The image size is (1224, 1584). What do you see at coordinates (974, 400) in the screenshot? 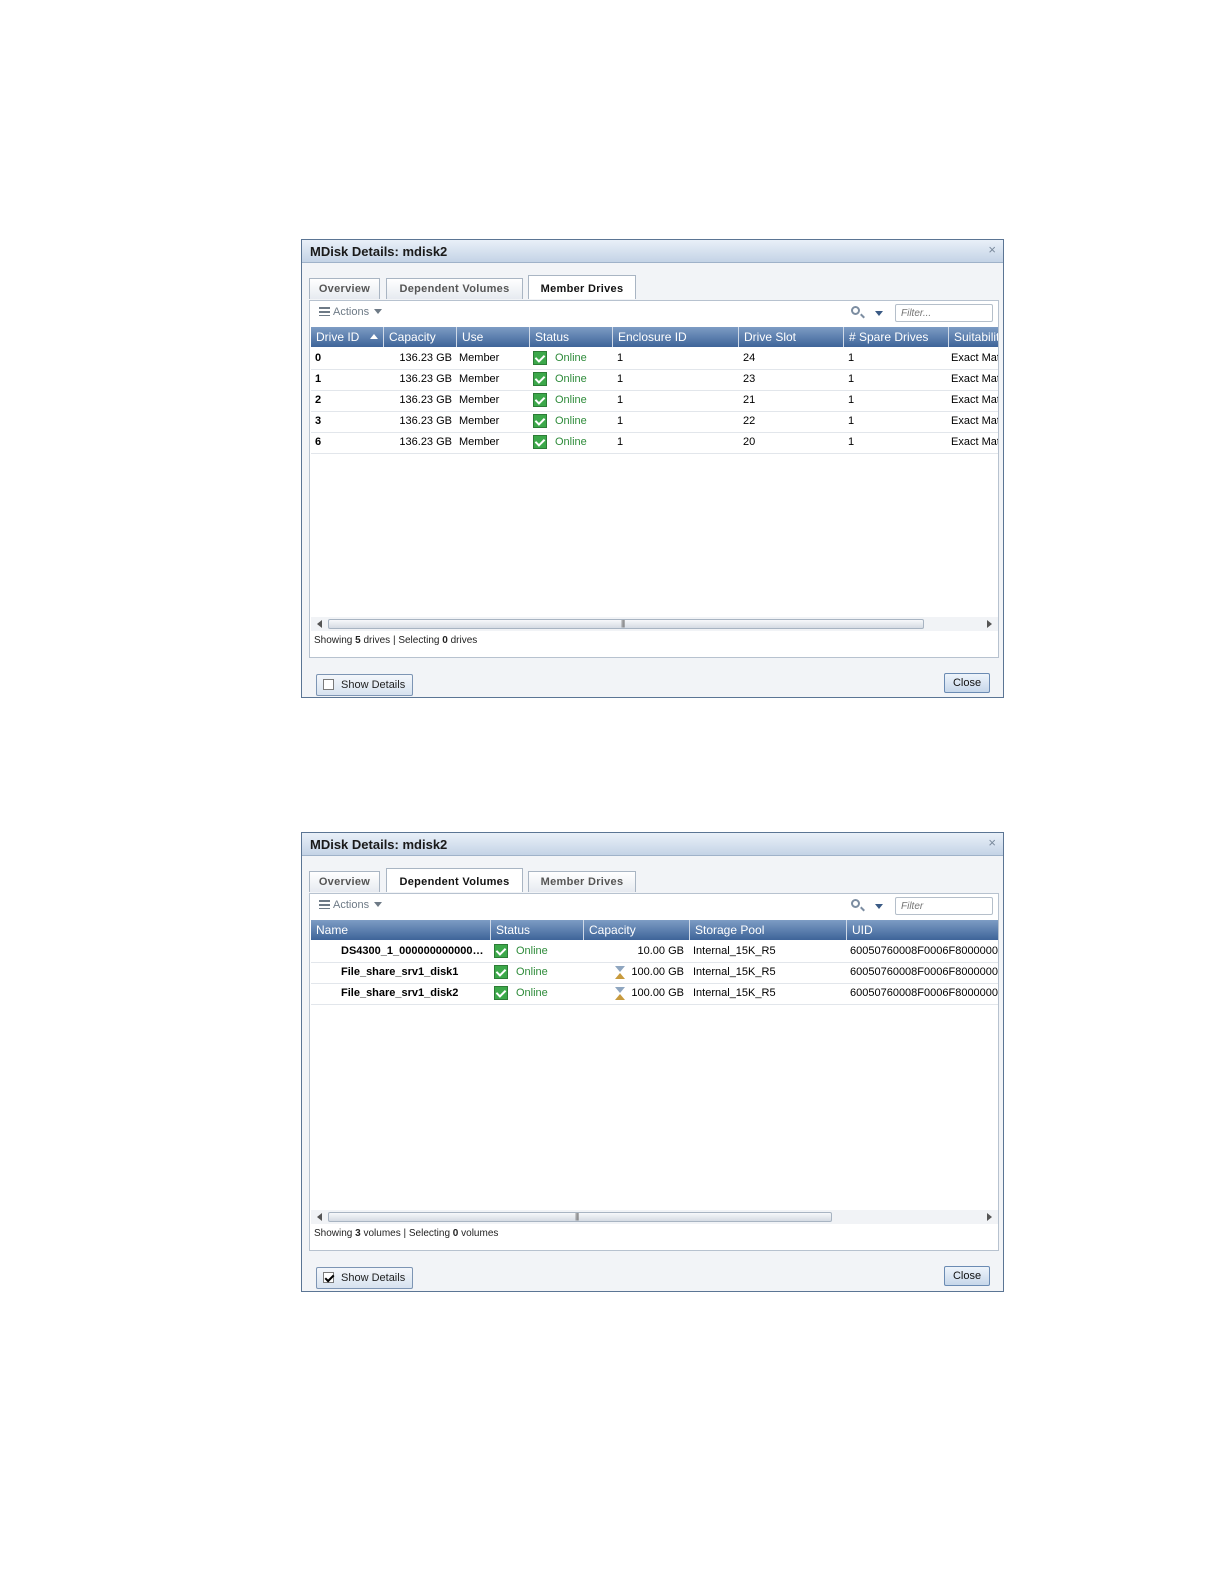
I see `suitability-cell: Exact Match` at bounding box center [974, 400].